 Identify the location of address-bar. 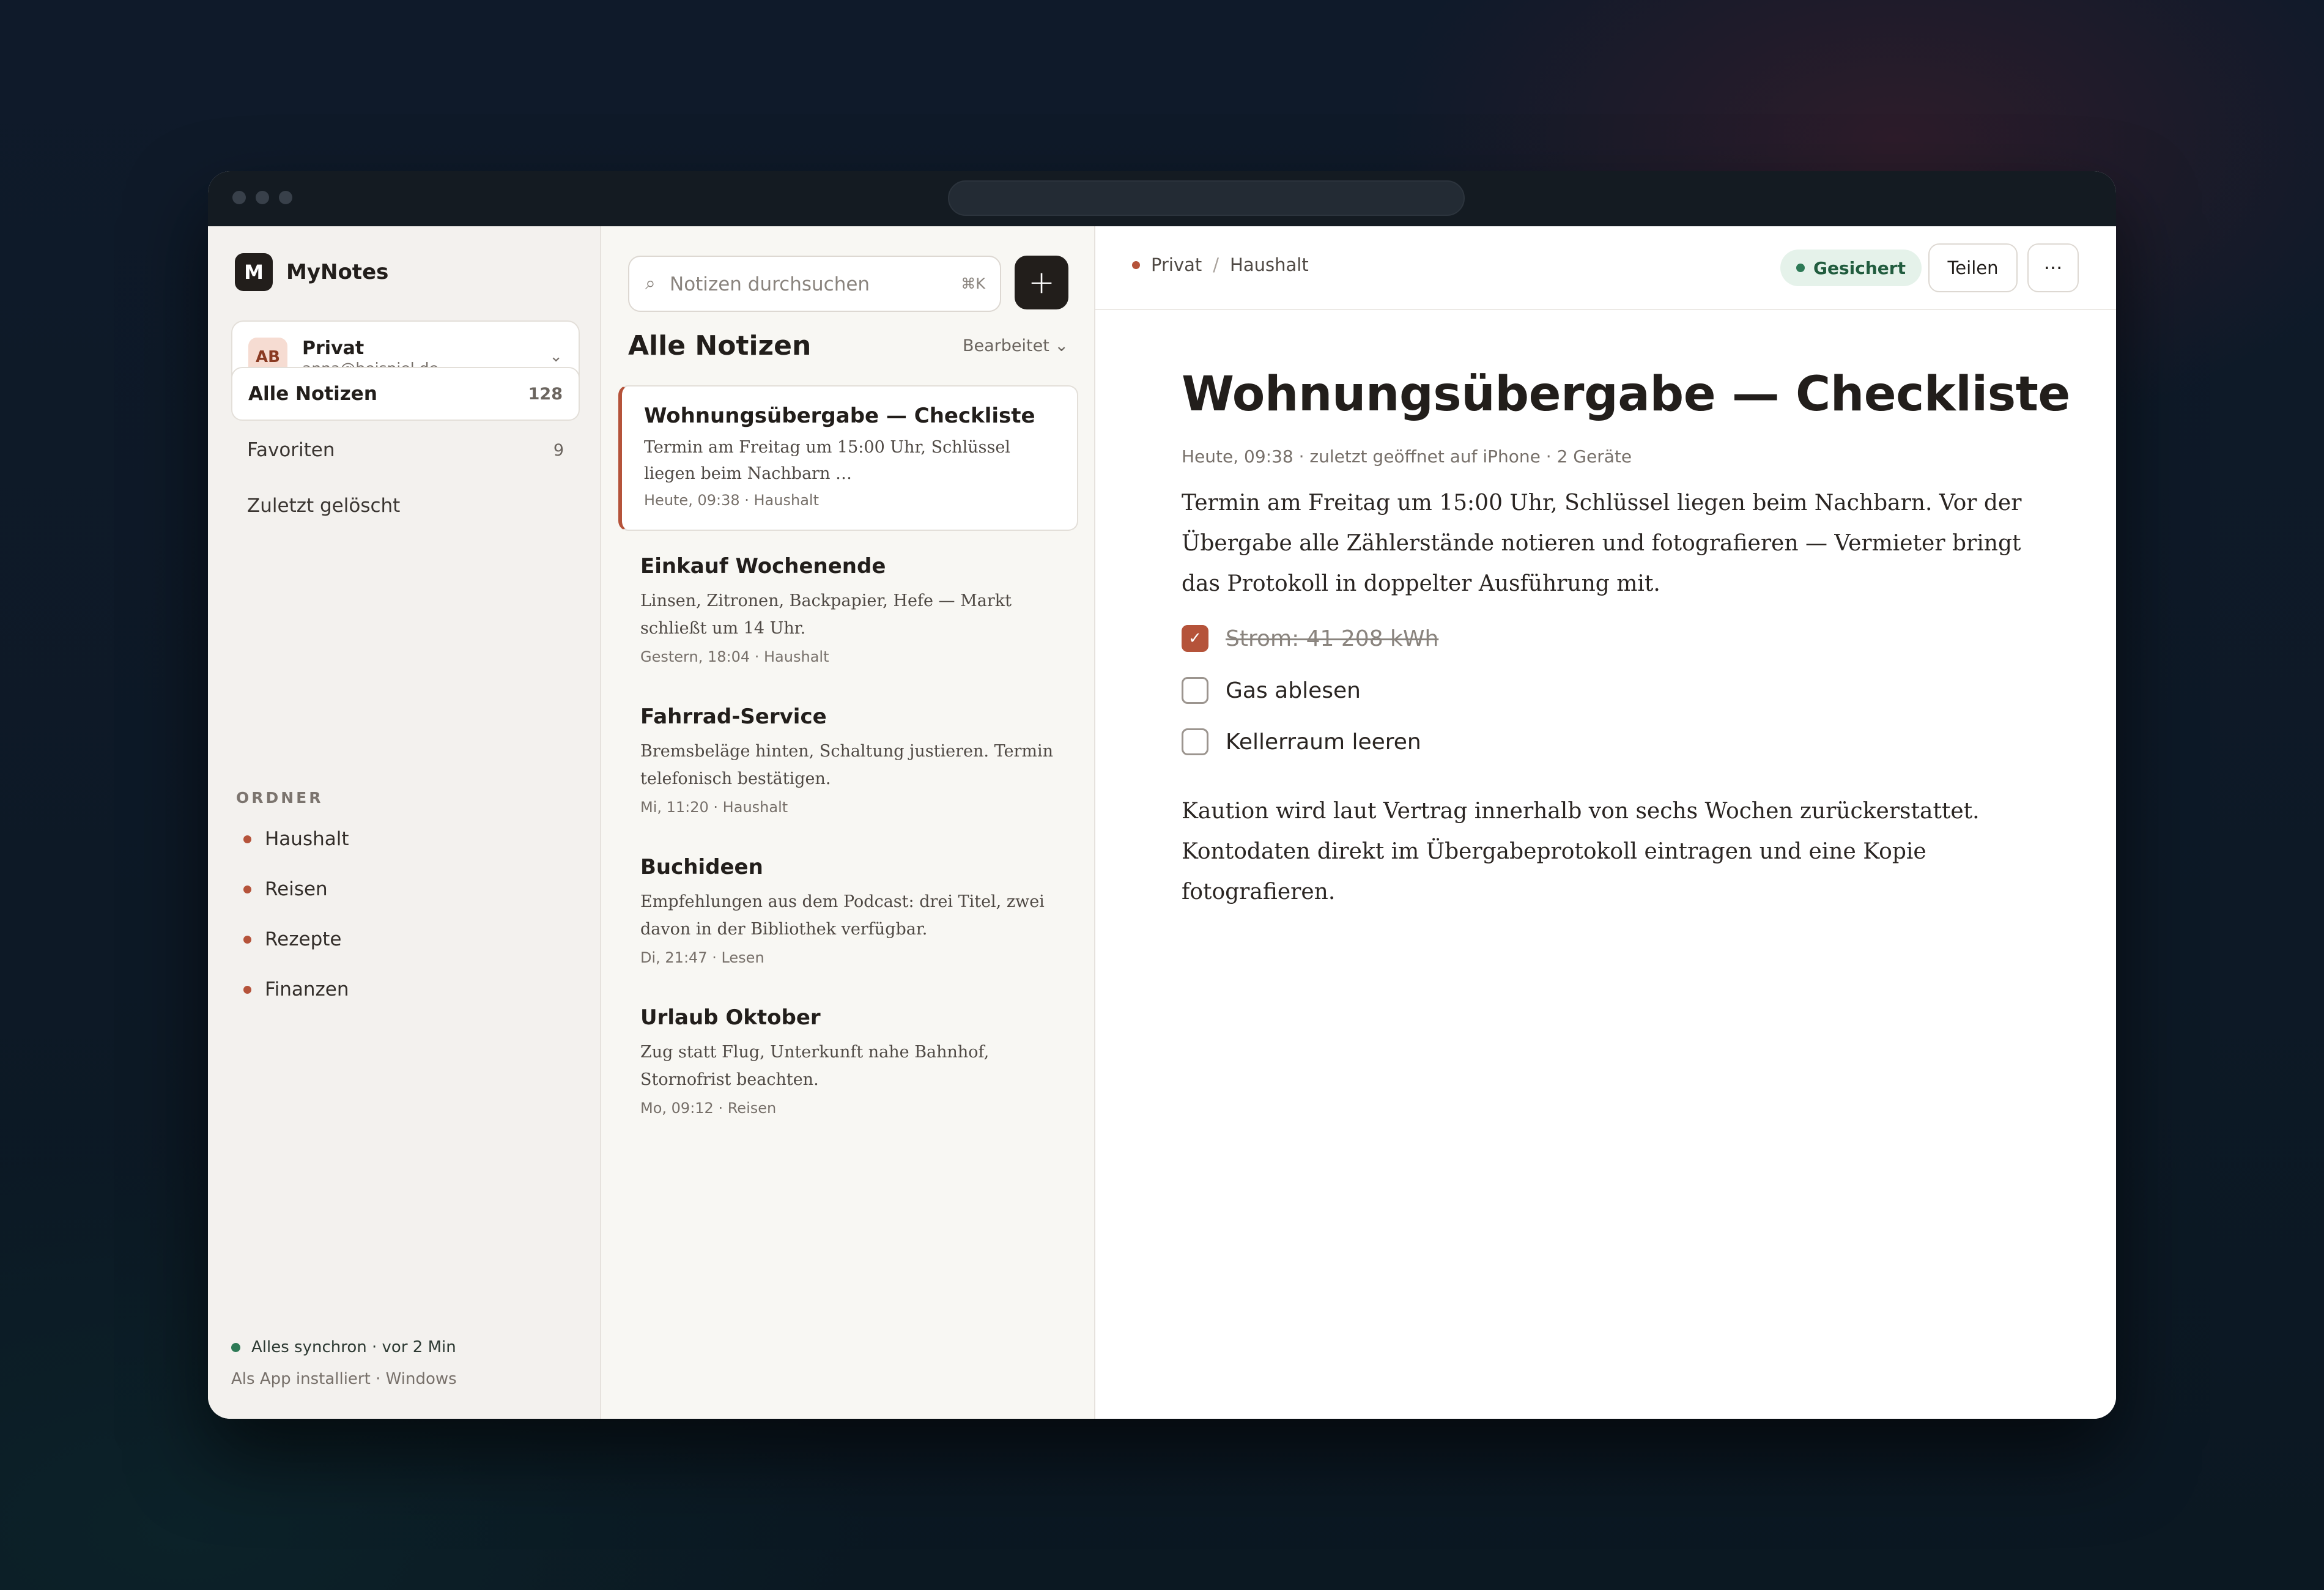
(1206, 198).